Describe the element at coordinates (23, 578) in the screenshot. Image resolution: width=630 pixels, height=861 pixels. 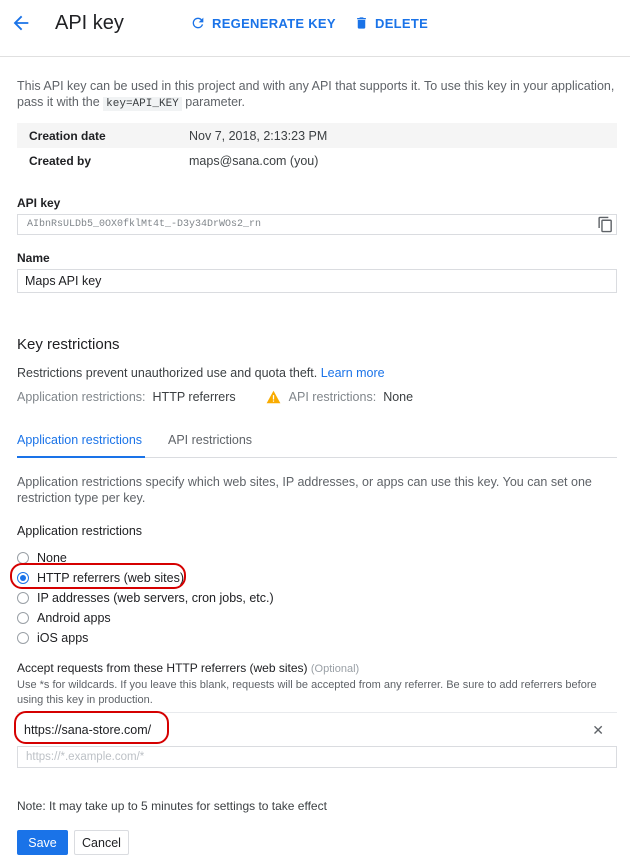
I see `radio-button-selected` at that location.